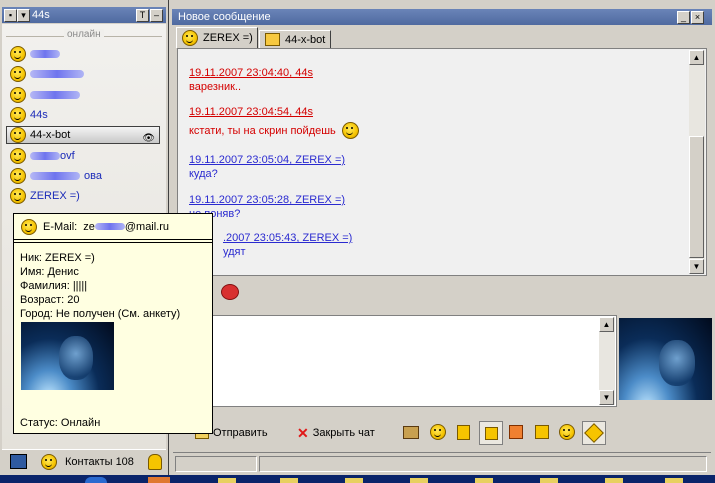  I want to click on tab-label: ZEREX =), so click(228, 38).